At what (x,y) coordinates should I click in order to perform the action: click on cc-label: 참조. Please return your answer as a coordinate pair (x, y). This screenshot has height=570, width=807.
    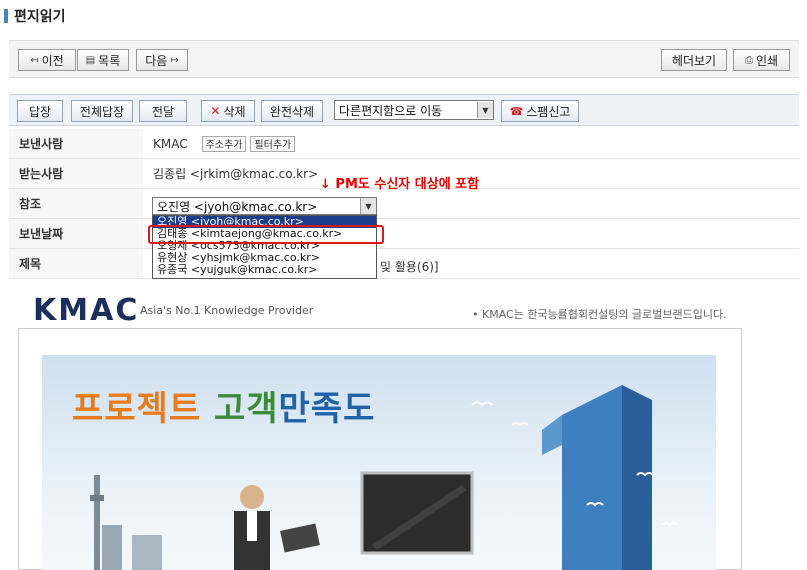
    Looking at the image, I should click on (76, 203).